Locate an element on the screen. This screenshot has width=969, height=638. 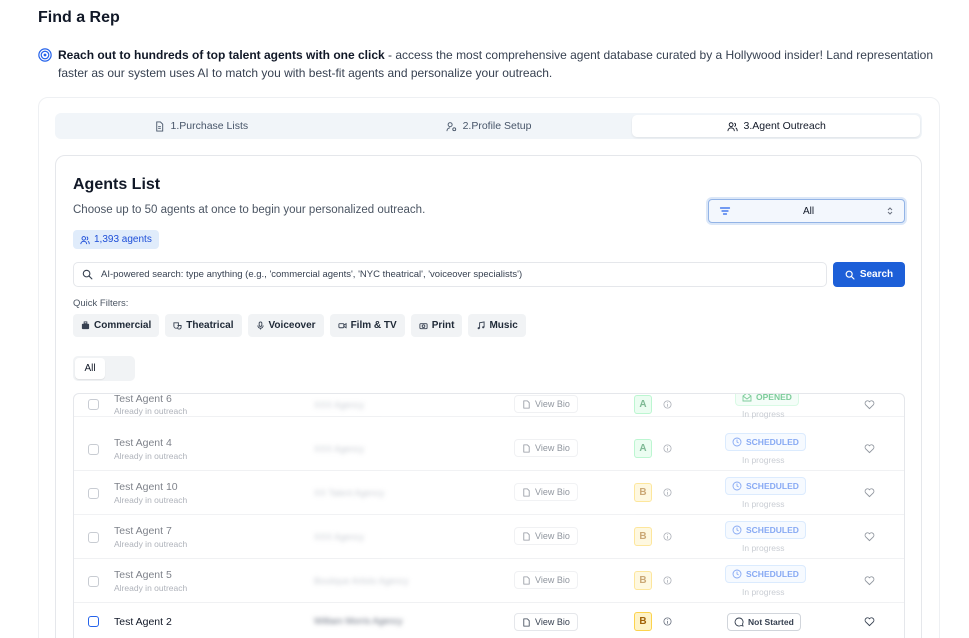
search-icon is located at coordinates (87, 274).